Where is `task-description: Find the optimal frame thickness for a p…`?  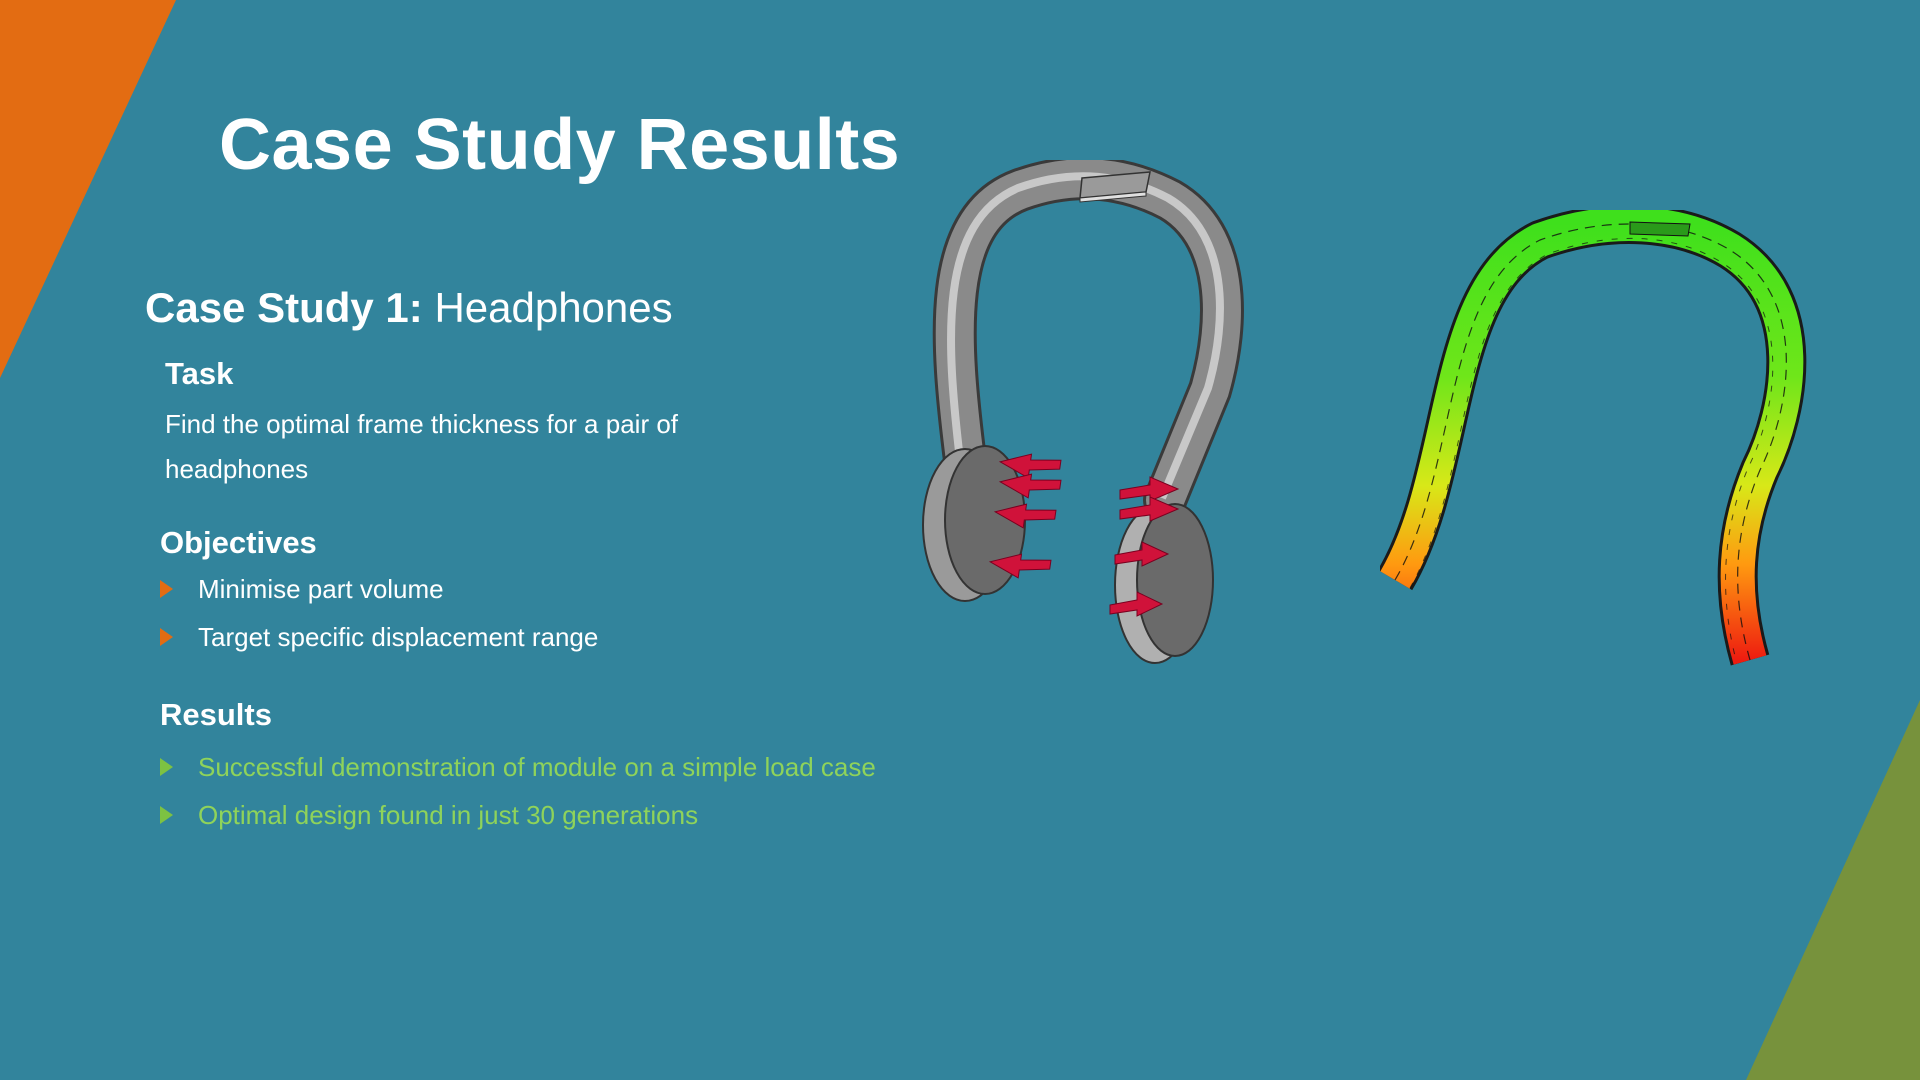
task-description: Find the optimal frame thickness for a p… is located at coordinates (422, 446).